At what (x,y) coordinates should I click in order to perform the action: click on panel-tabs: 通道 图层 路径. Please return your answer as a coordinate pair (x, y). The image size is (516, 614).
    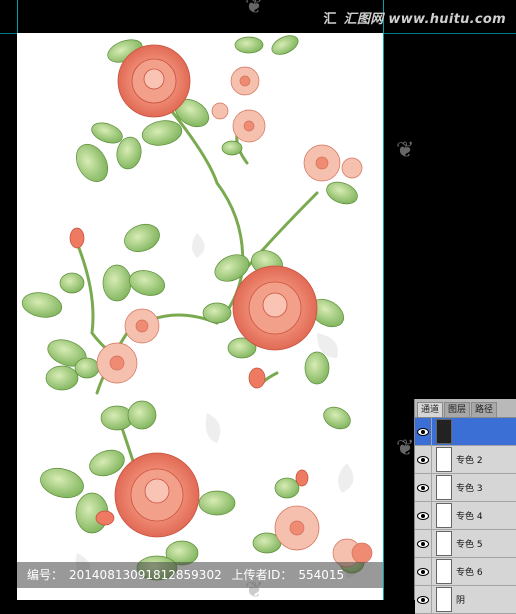
    Looking at the image, I should click on (465, 408).